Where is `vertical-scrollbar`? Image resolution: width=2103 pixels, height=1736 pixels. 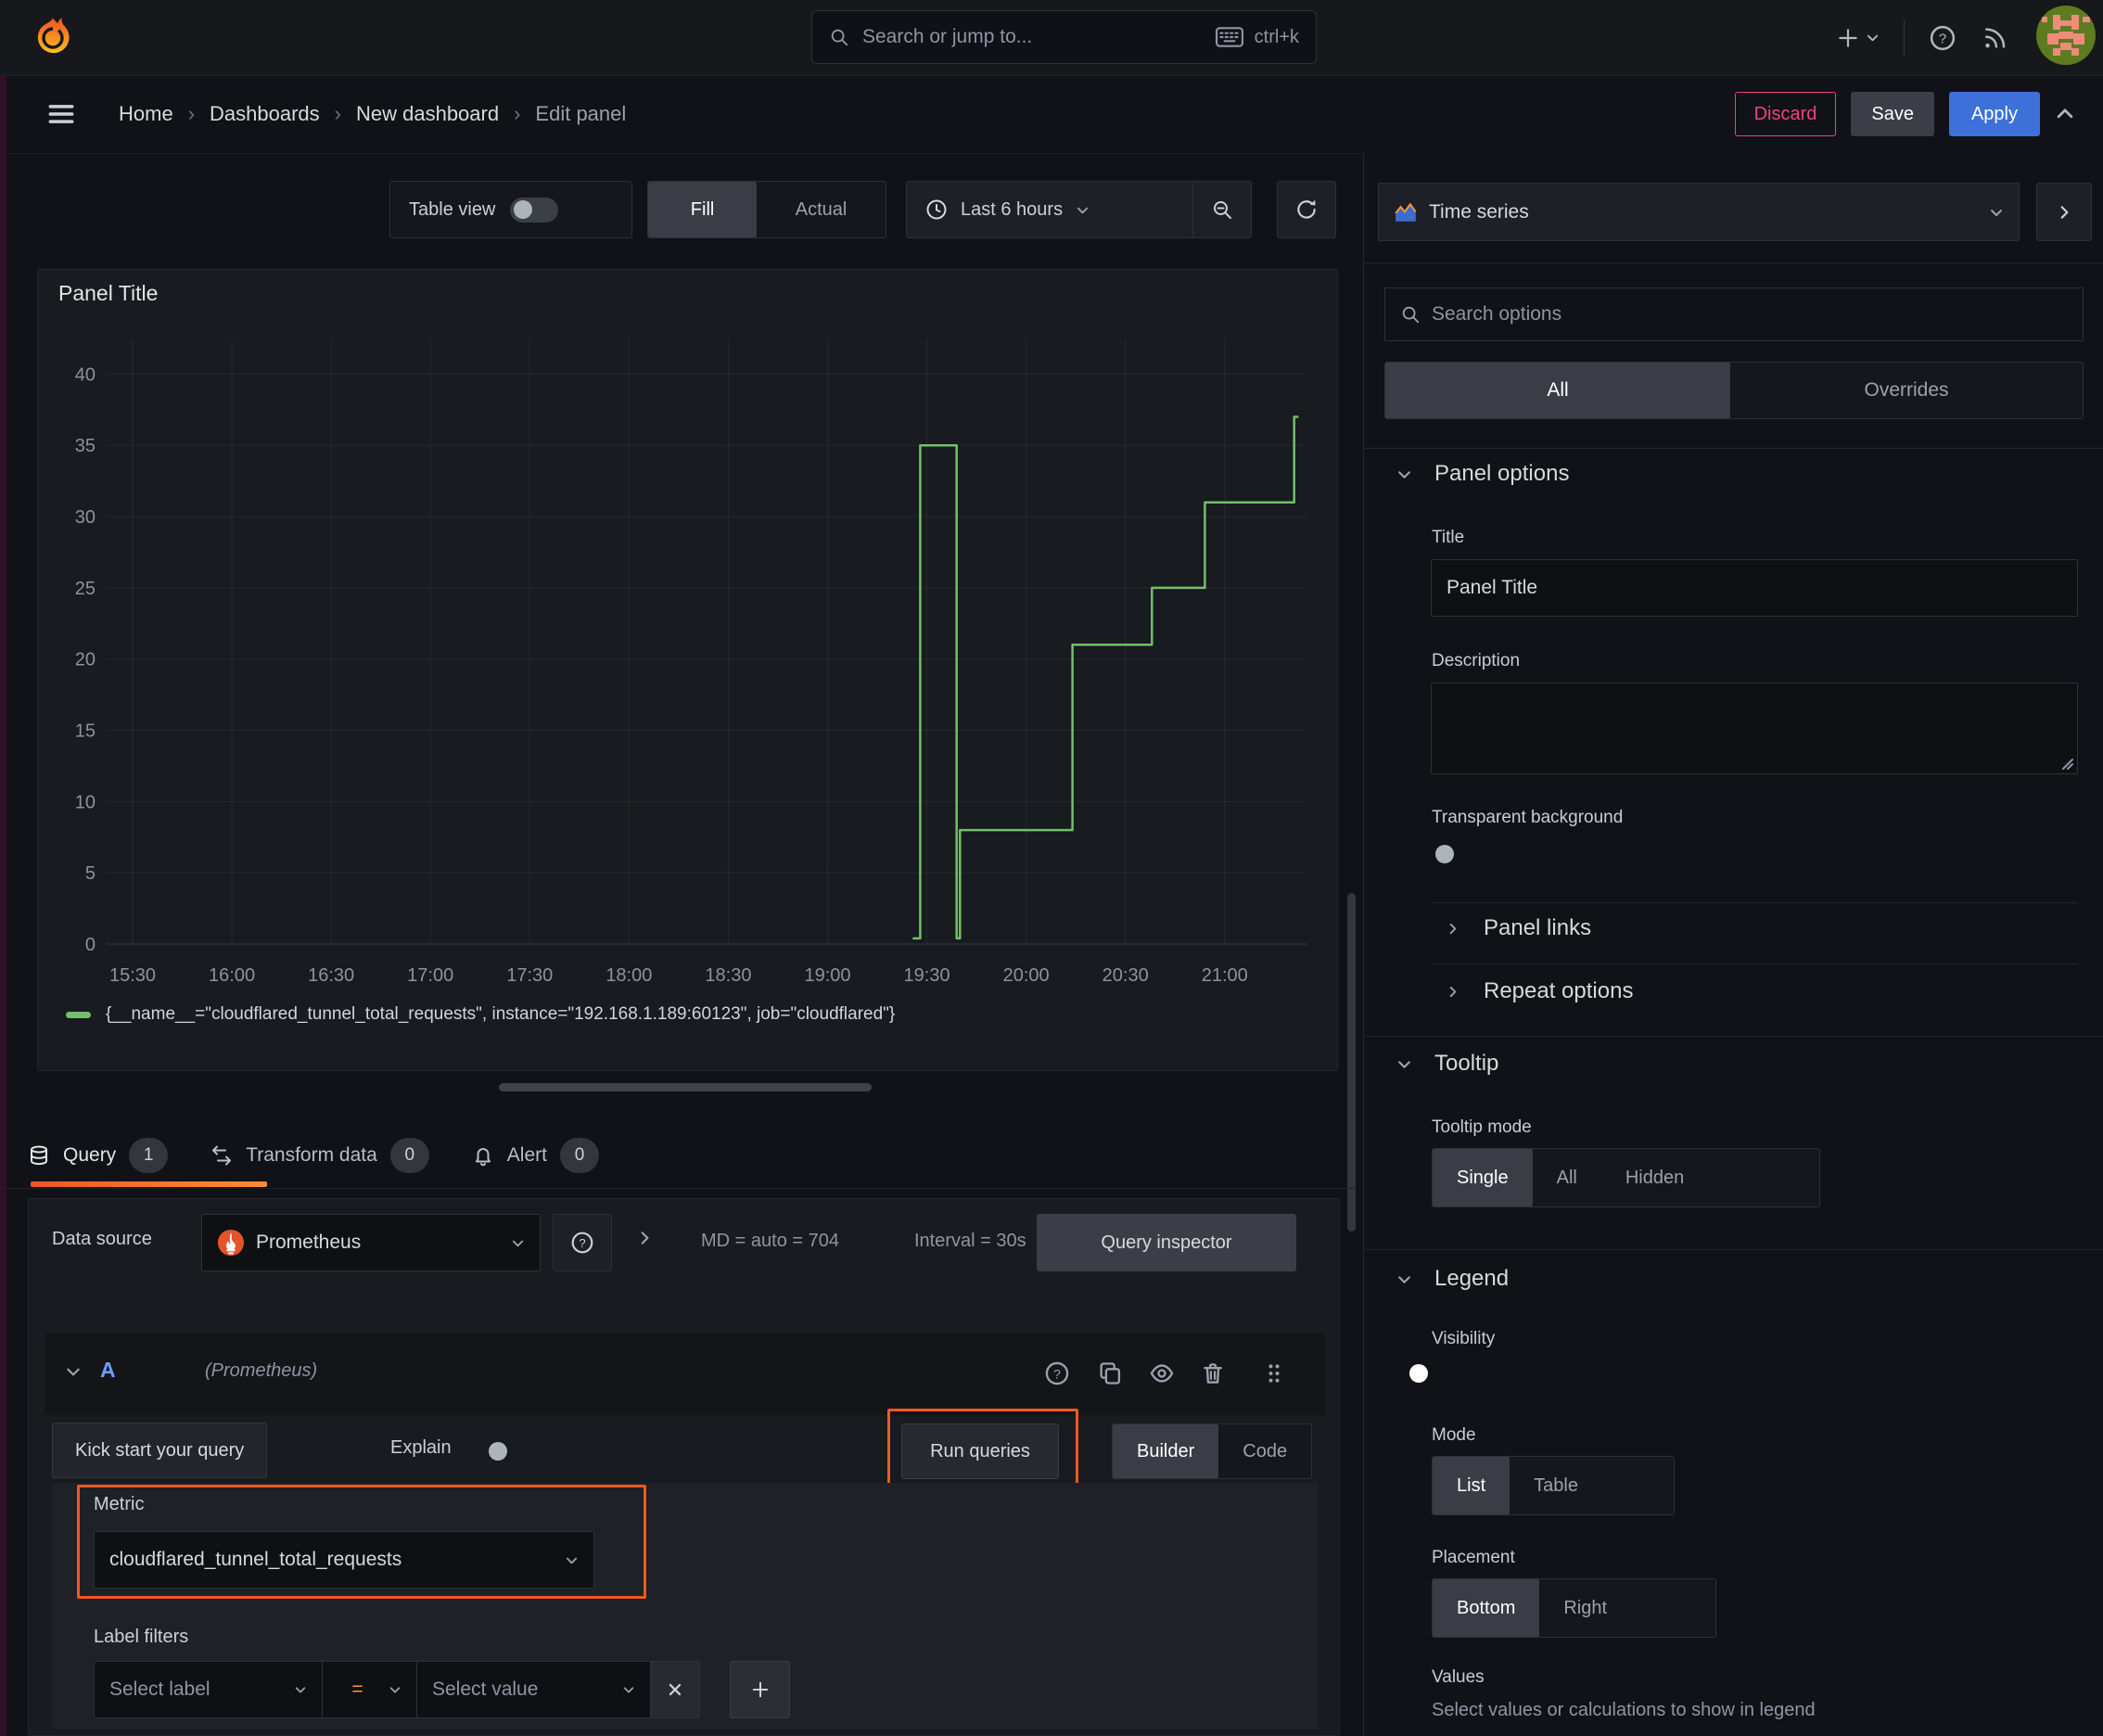 vertical-scrollbar is located at coordinates (1351, 1062).